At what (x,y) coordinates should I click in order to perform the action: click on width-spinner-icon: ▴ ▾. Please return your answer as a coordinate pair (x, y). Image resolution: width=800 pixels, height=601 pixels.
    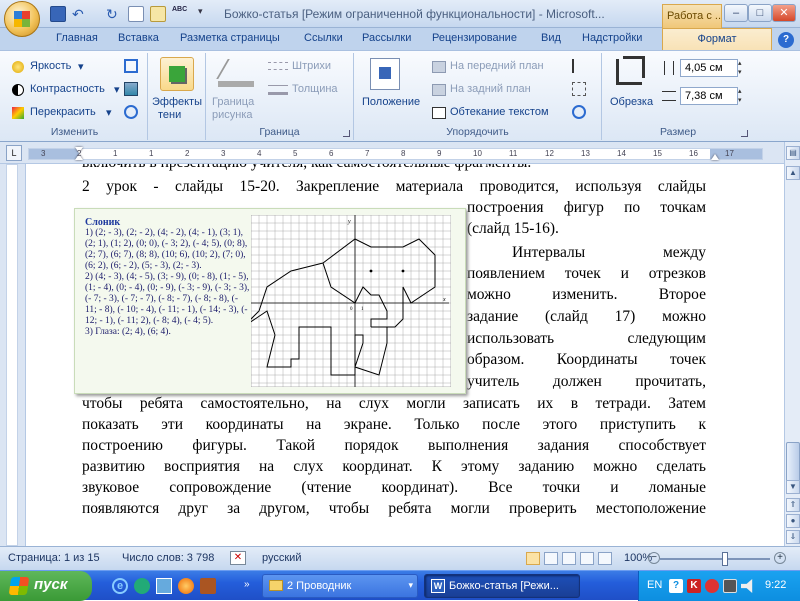
    Looking at the image, I should click on (743, 96).